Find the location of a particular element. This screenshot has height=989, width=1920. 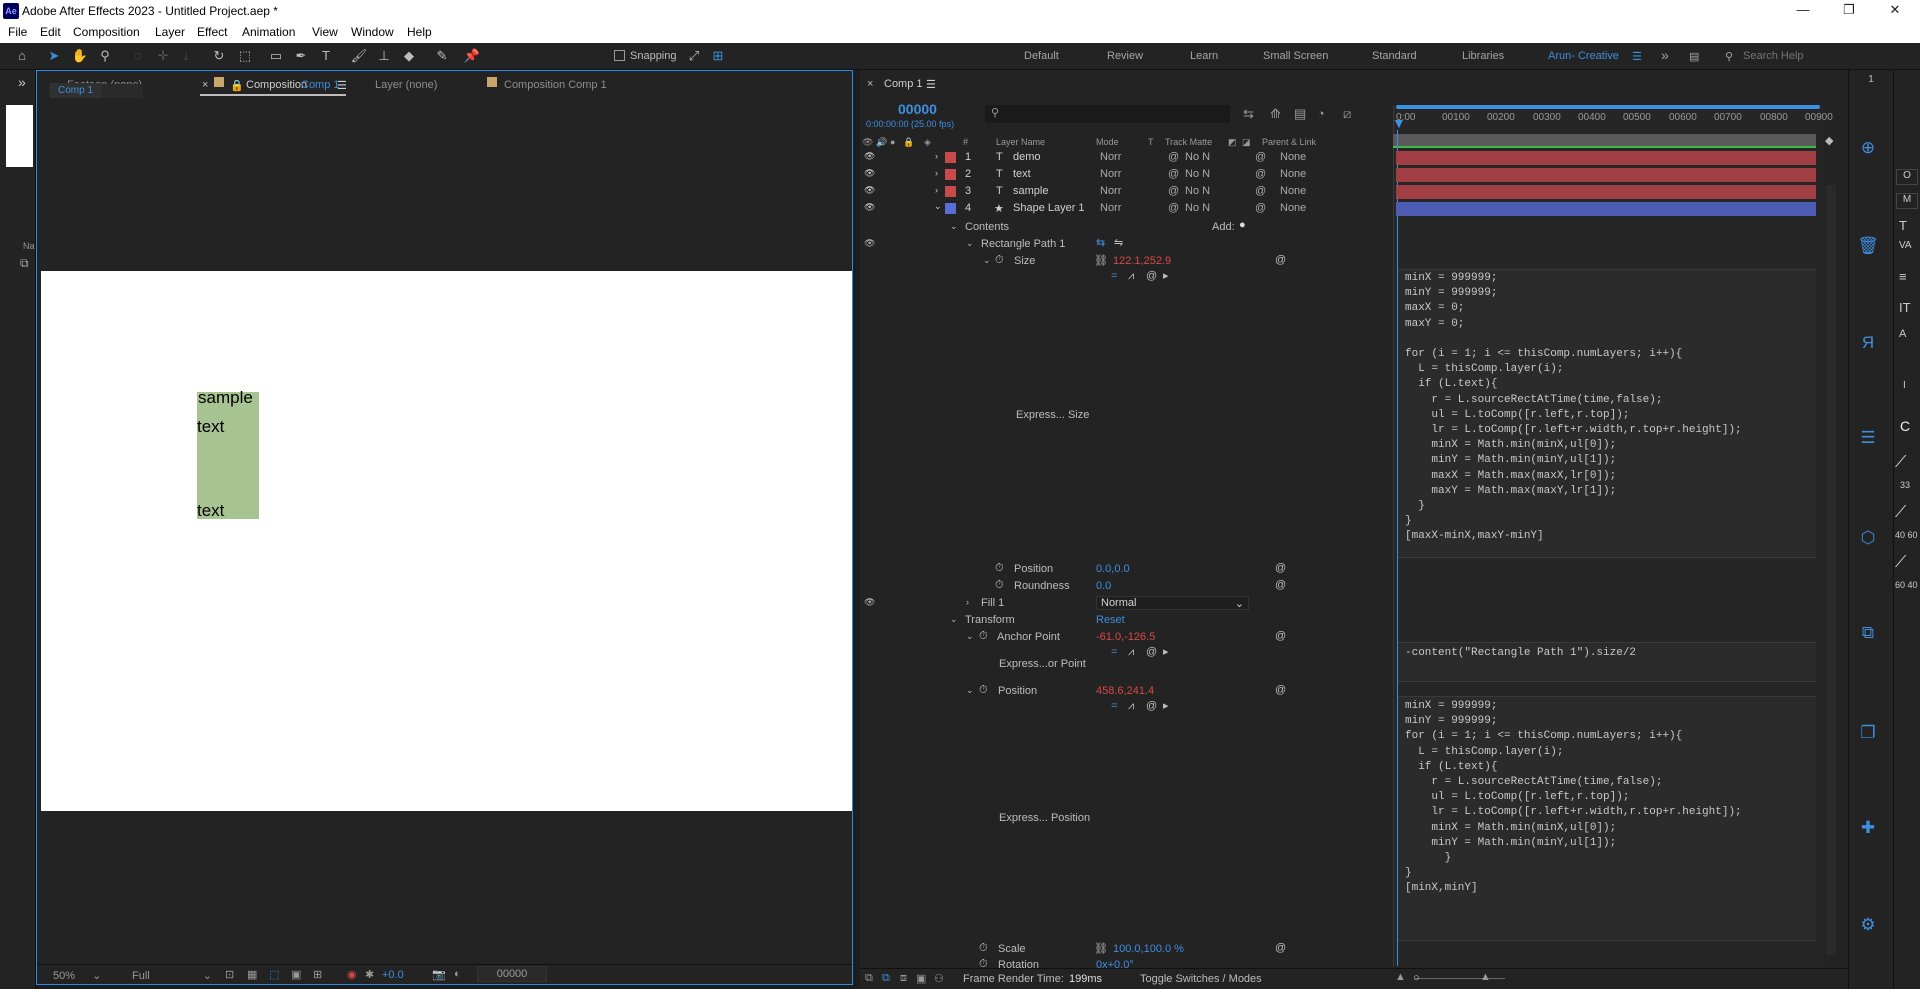

layer-name: demo is located at coordinates (1027, 157).